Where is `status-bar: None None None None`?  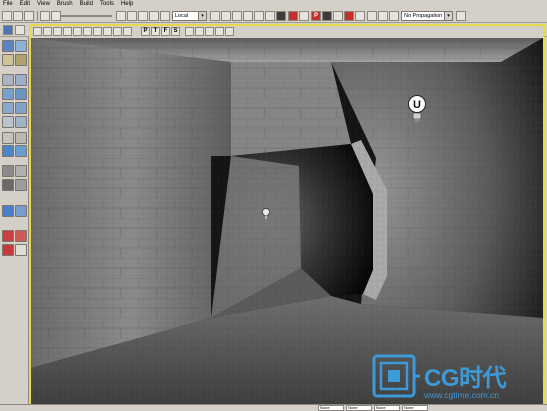 status-bar: None None None None is located at coordinates (273, 407).